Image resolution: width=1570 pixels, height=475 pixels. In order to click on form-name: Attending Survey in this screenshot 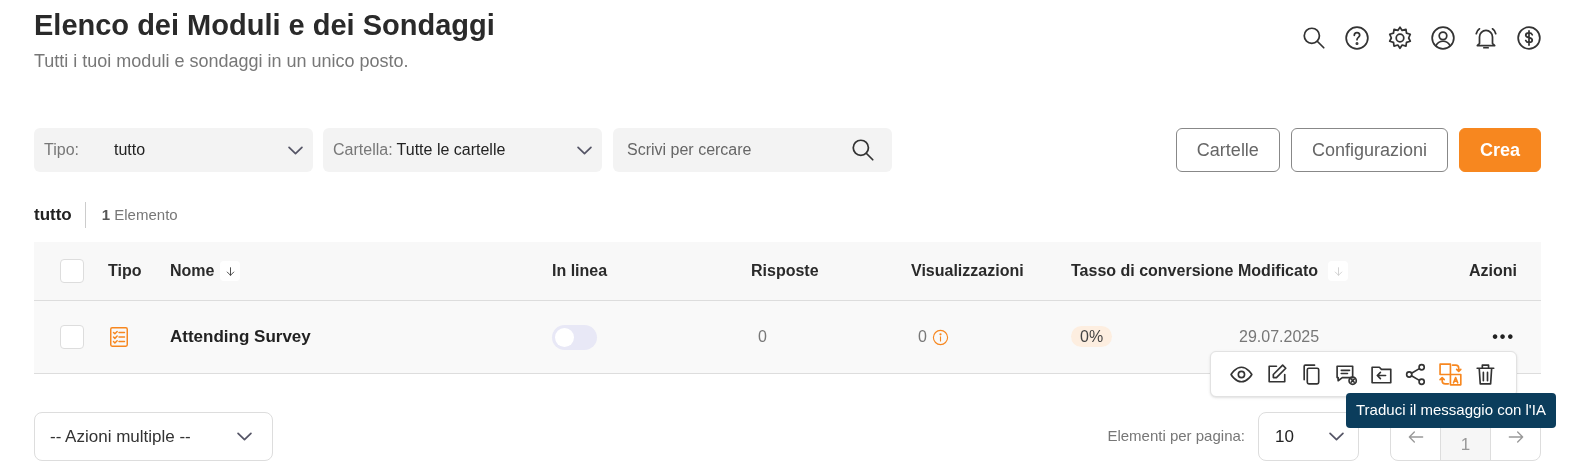, I will do `click(361, 337)`.